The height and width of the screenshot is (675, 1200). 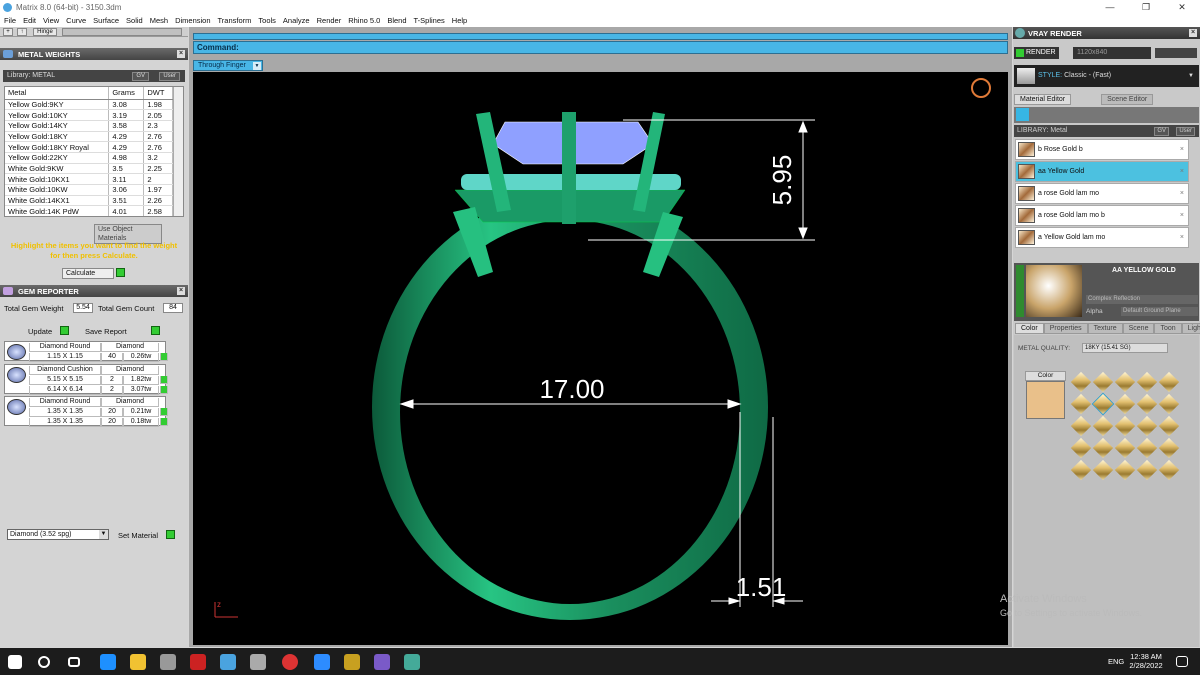 I want to click on metal-quality-select: 18KY (15.41 SG), so click(x=1125, y=348).